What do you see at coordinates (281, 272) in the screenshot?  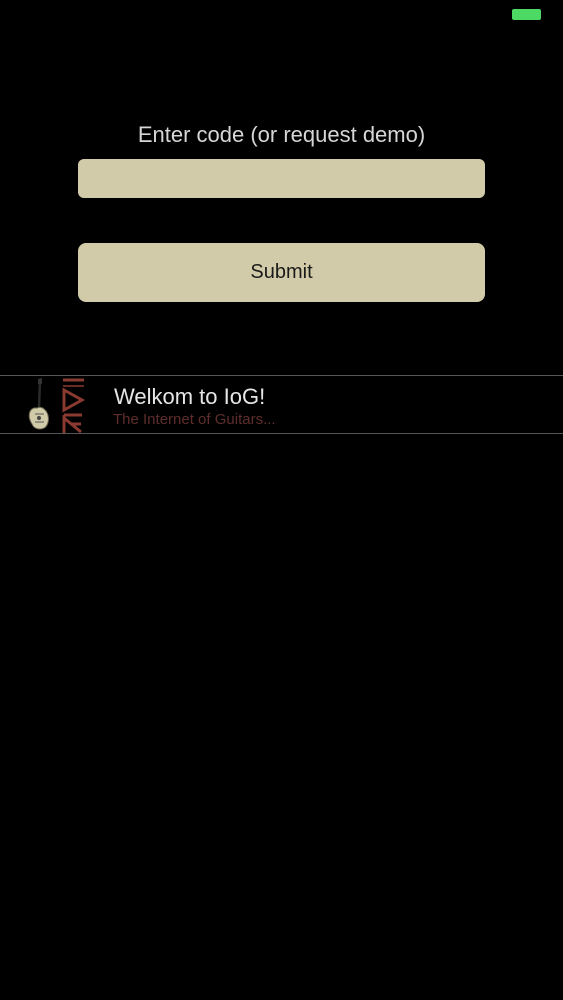 I see `submit-button: Submit` at bounding box center [281, 272].